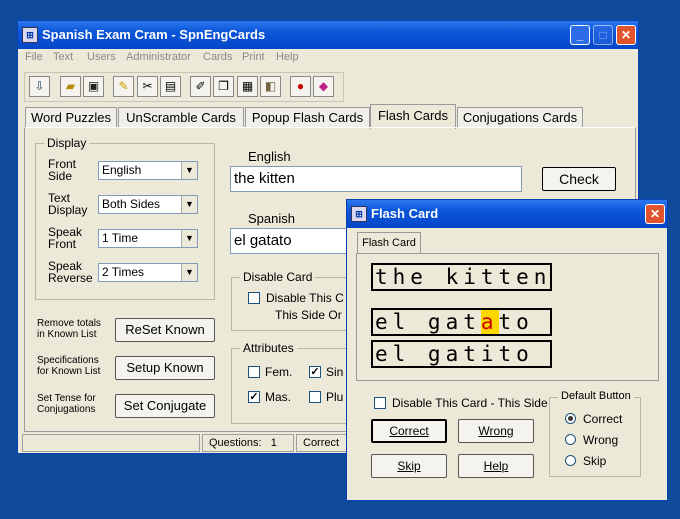 The width and height of the screenshot is (680, 519). I want to click on dialog-wrong-button: Wrong, so click(496, 431).